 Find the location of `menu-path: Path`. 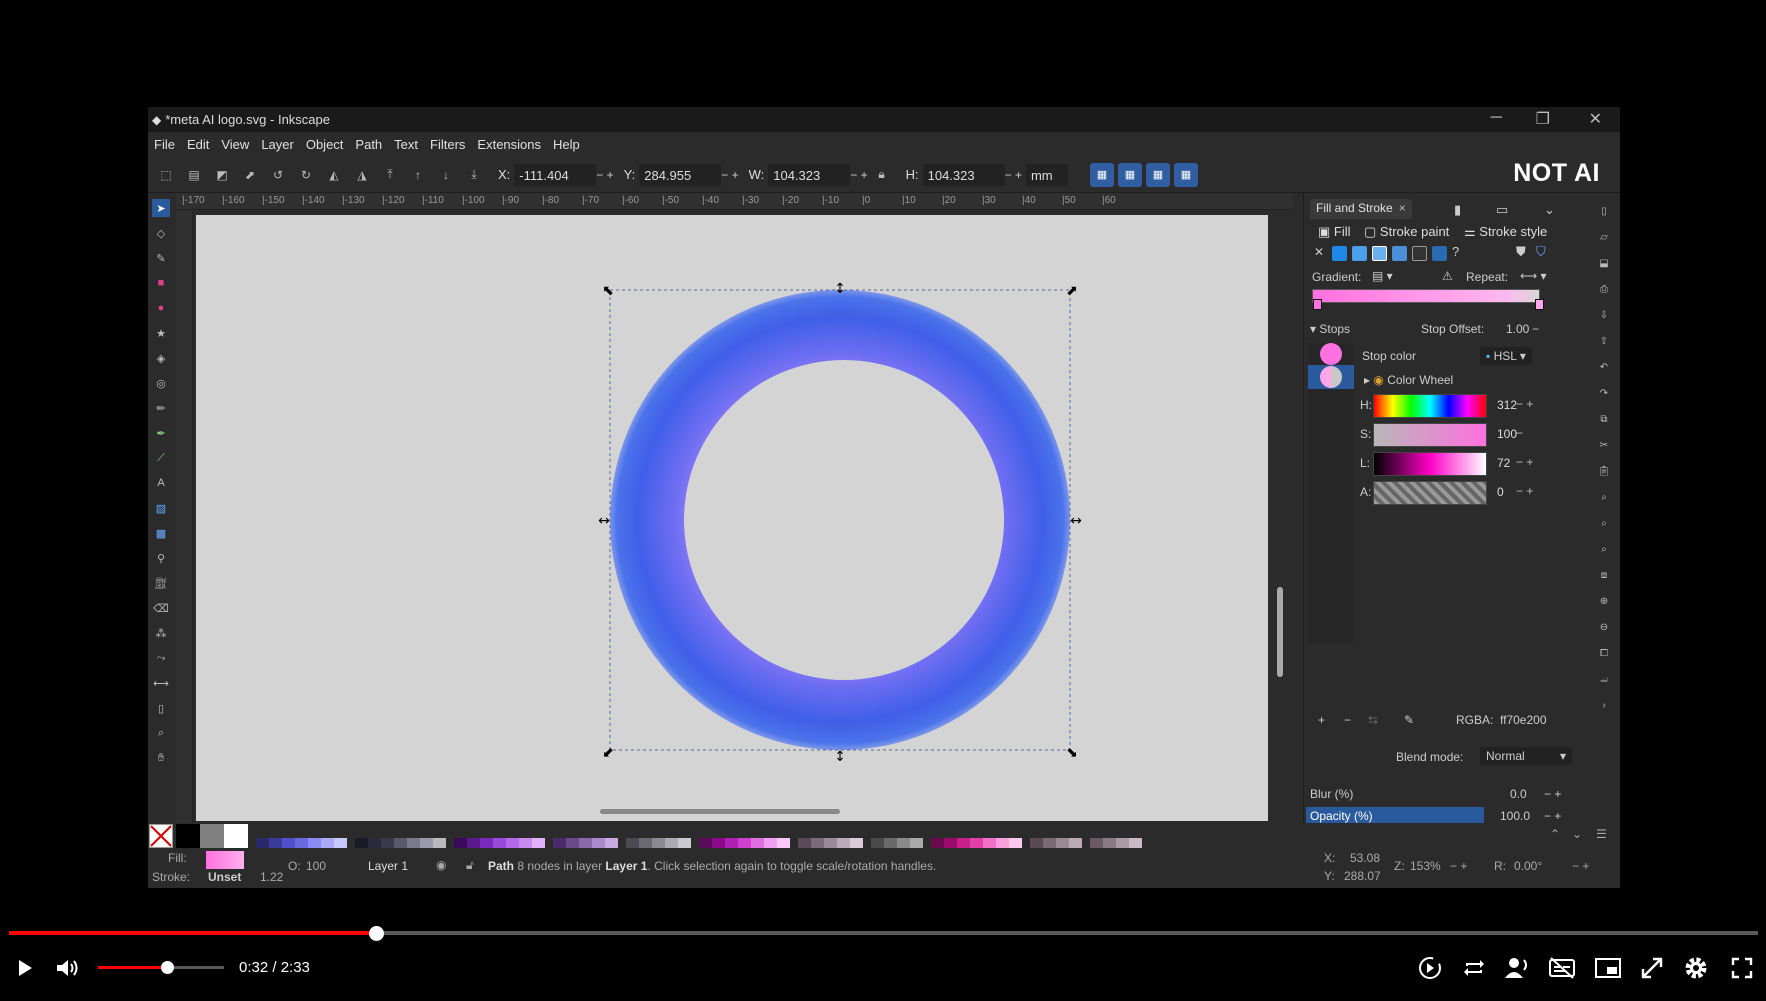

menu-path: Path is located at coordinates (368, 144).